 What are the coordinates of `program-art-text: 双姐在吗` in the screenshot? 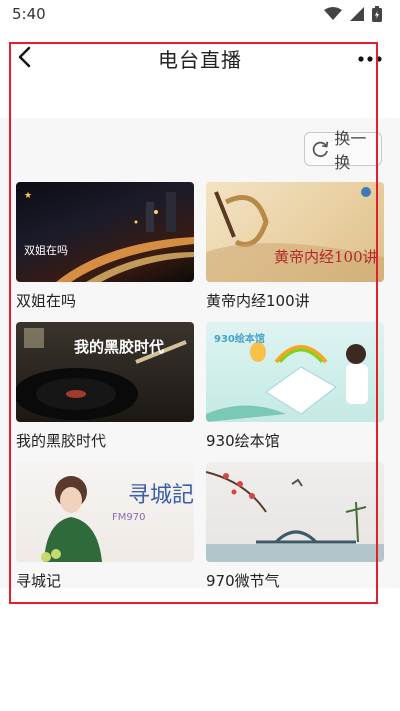 It's located at (46, 250).